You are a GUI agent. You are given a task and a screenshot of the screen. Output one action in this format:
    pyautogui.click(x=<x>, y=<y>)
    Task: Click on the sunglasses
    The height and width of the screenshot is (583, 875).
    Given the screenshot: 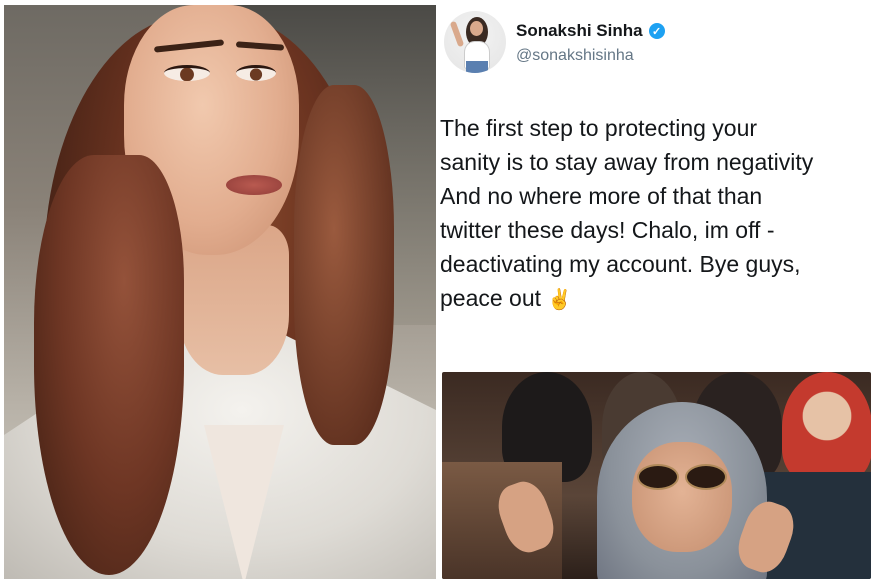 What is the action you would take?
    pyautogui.click(x=682, y=477)
    